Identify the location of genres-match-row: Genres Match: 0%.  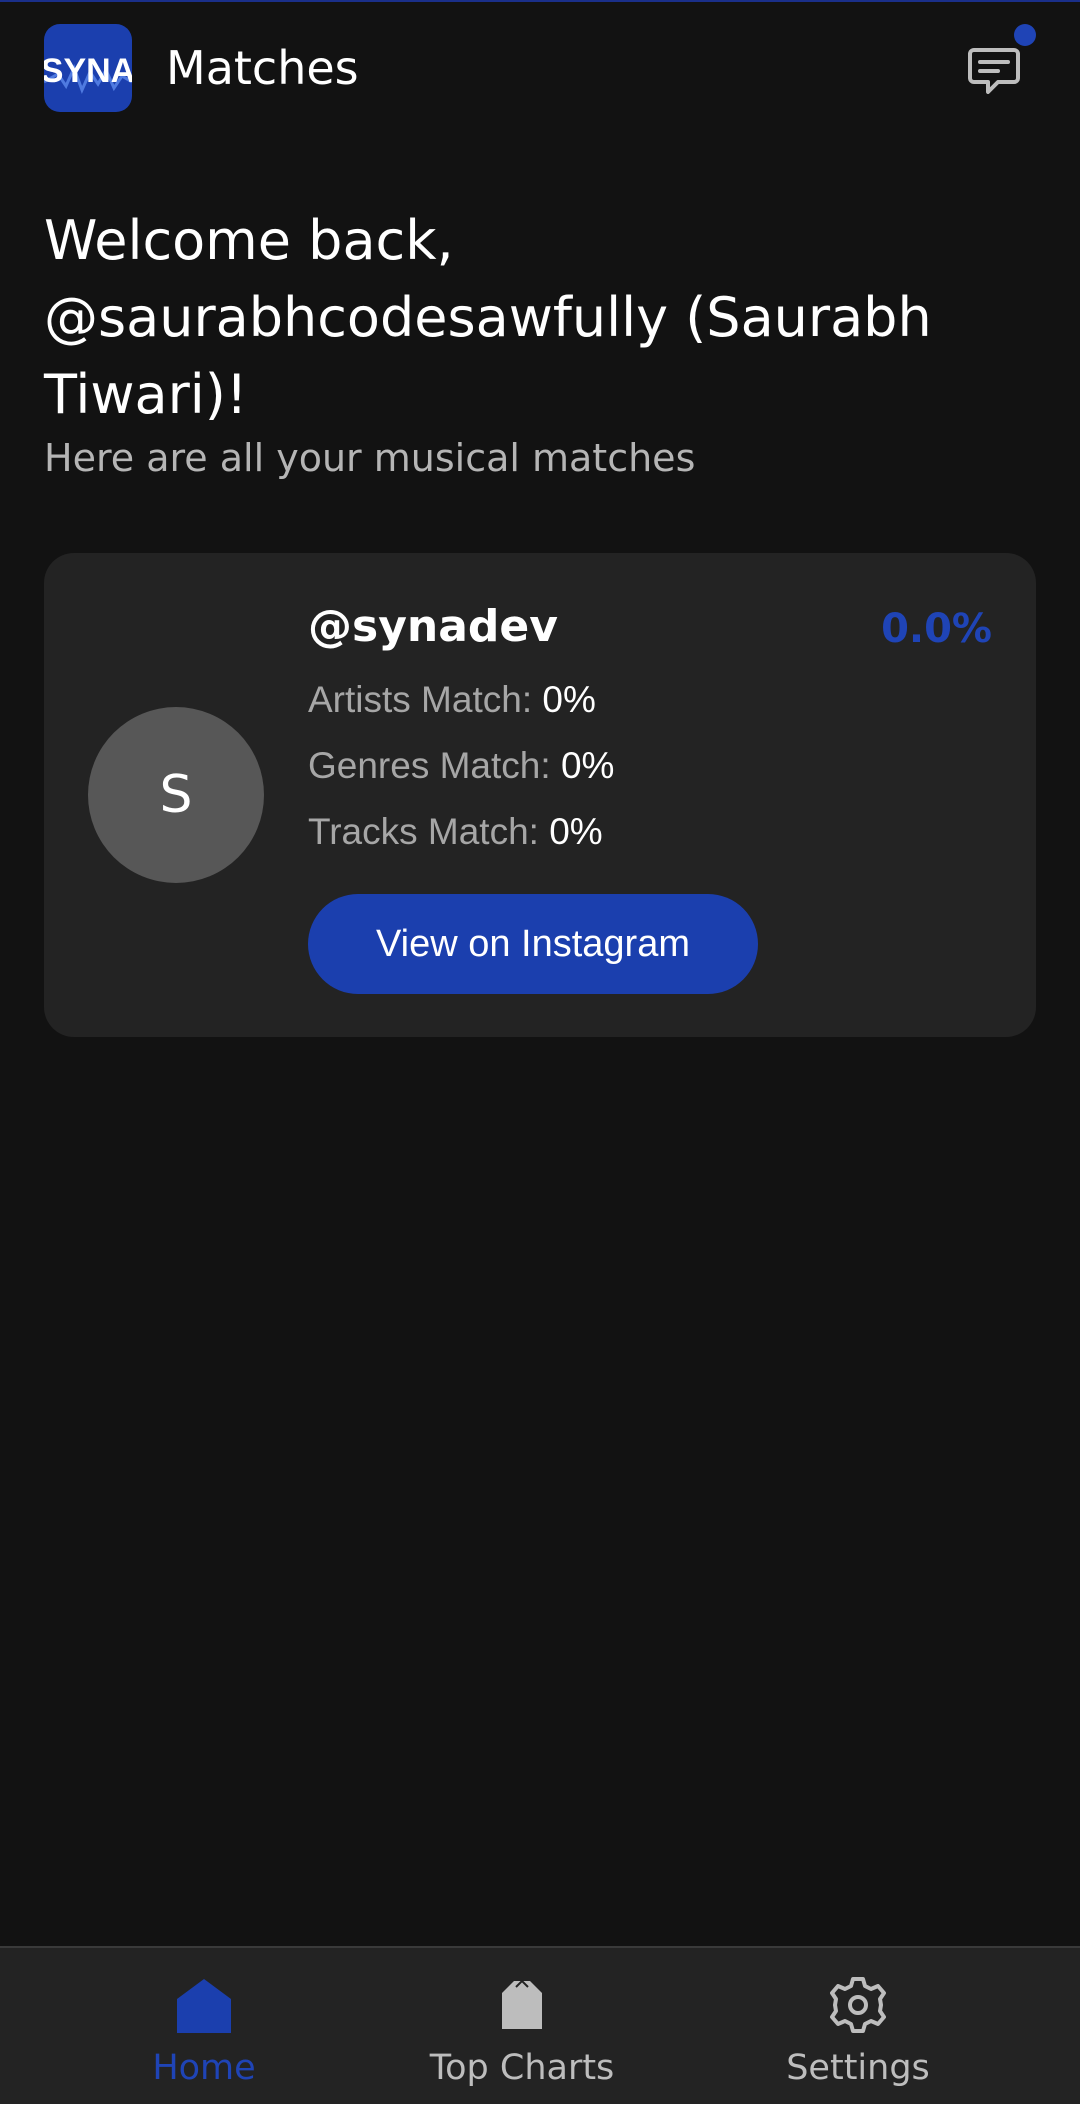
(461, 766).